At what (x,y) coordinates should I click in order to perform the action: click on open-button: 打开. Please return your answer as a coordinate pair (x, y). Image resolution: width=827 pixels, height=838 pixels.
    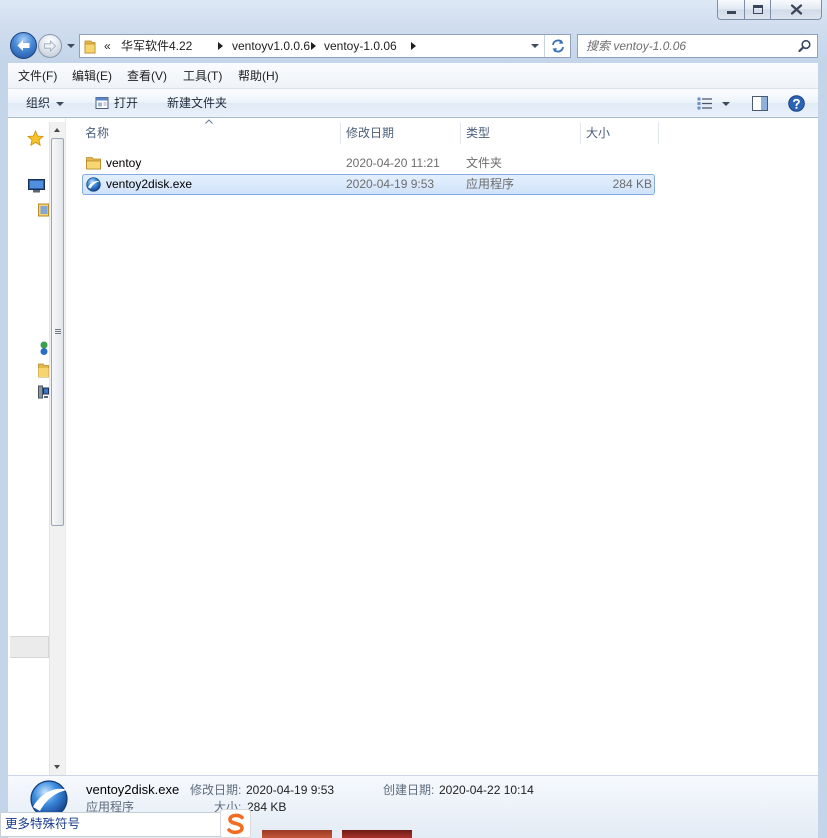
    Looking at the image, I should click on (116, 103).